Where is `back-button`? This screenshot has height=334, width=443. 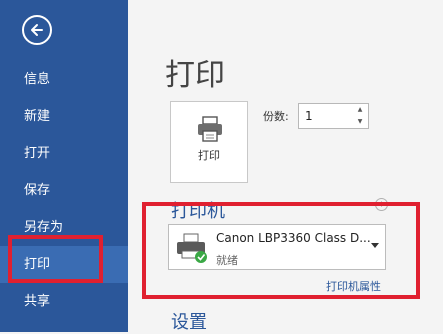
back-button is located at coordinates (37, 30).